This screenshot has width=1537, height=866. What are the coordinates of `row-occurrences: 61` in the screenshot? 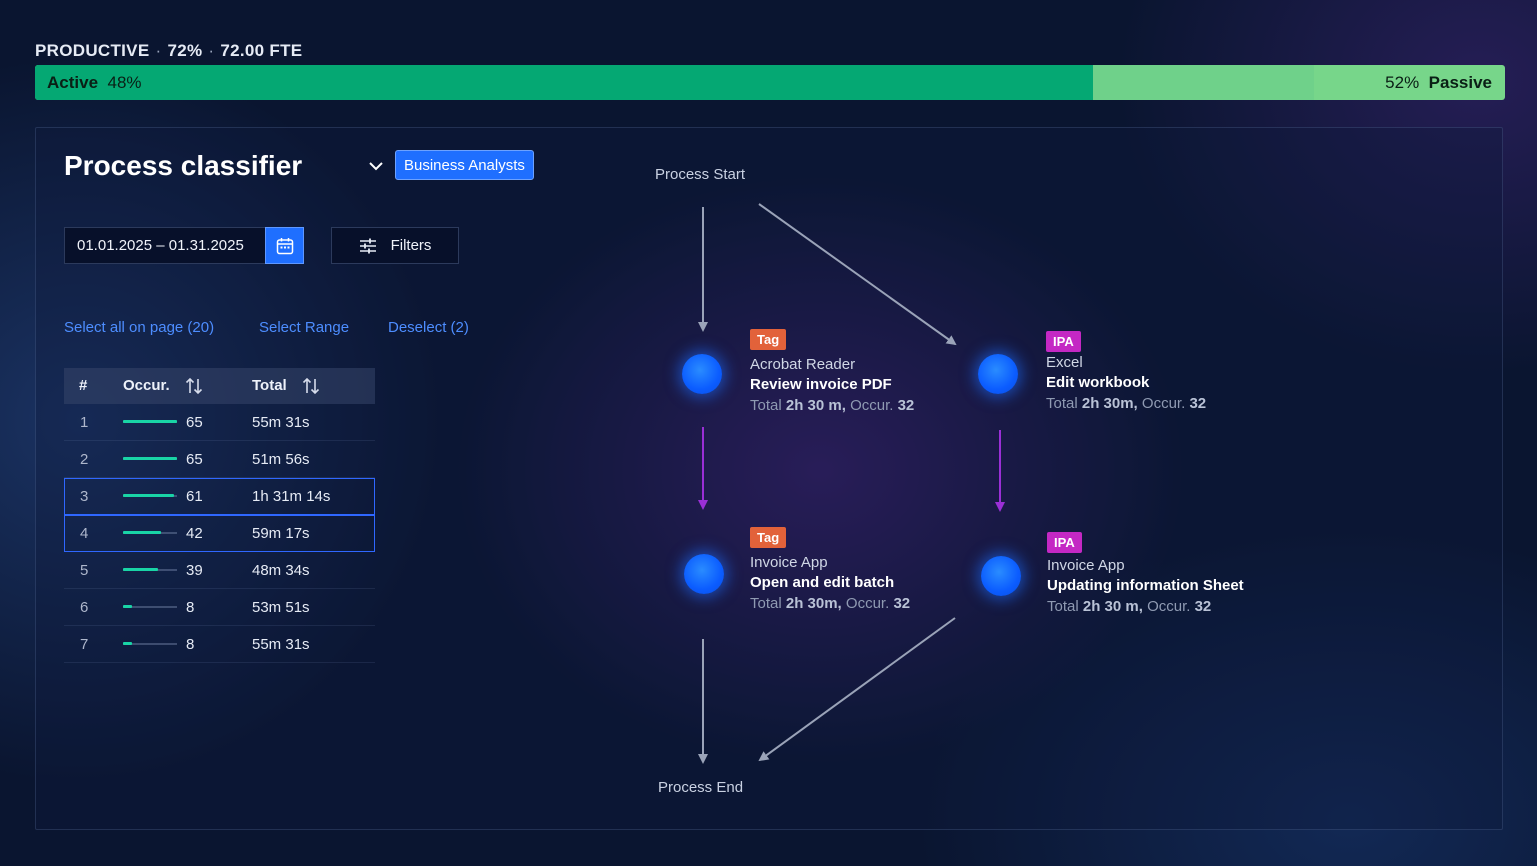 It's located at (194, 496).